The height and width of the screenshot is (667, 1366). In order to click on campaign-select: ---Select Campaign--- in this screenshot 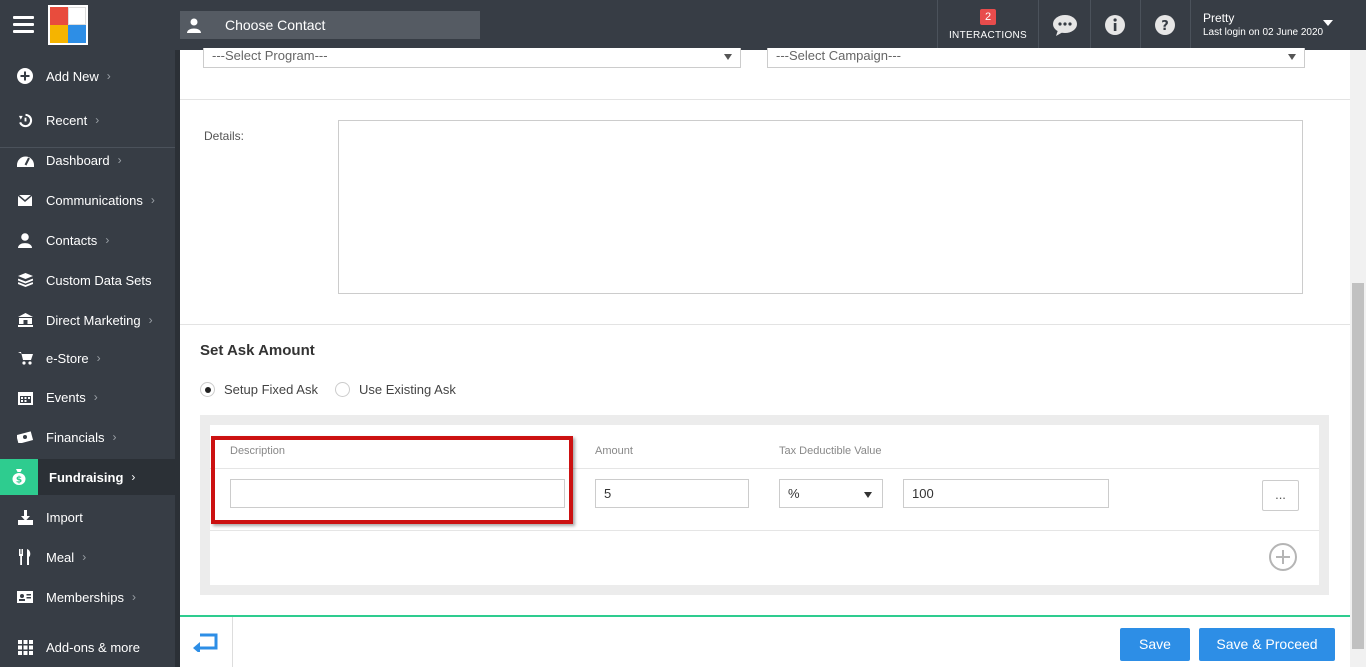, I will do `click(1036, 58)`.